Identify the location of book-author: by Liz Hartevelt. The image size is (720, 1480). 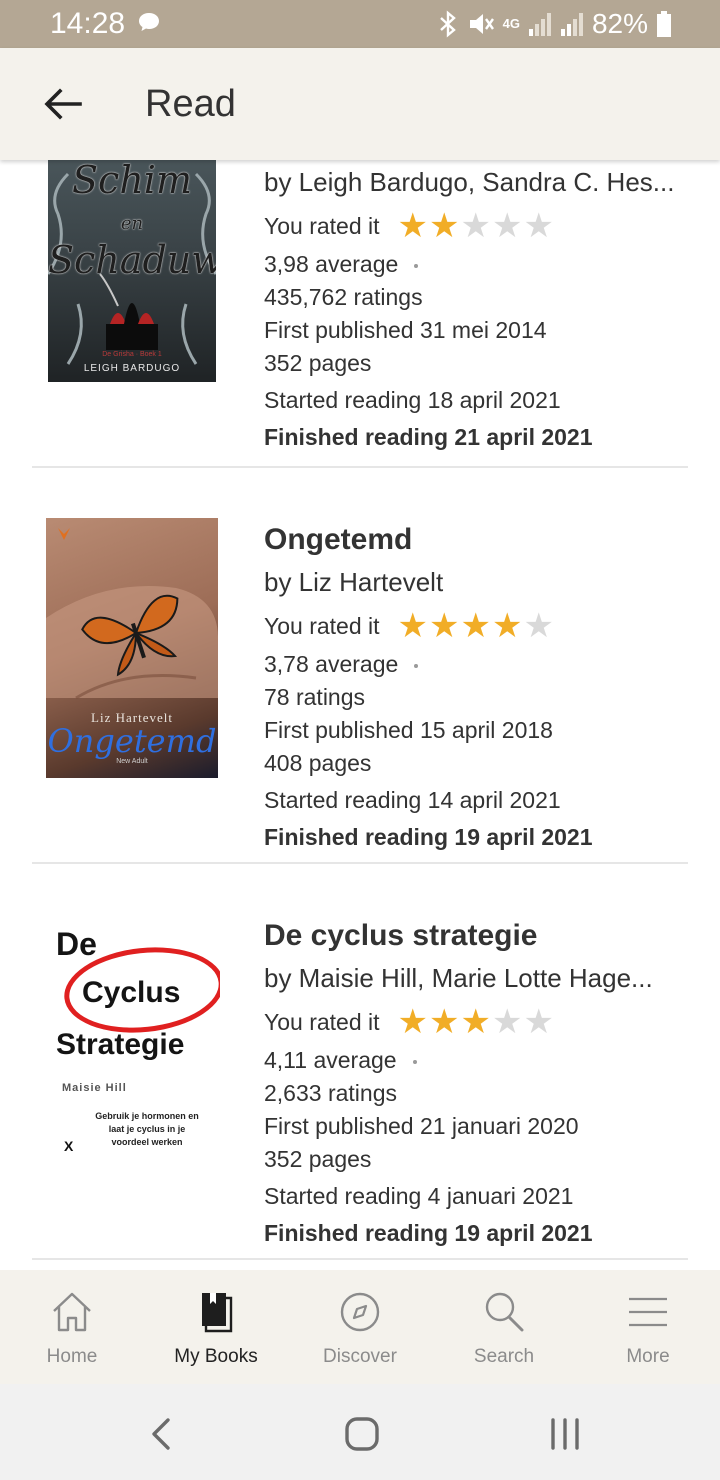
(476, 582).